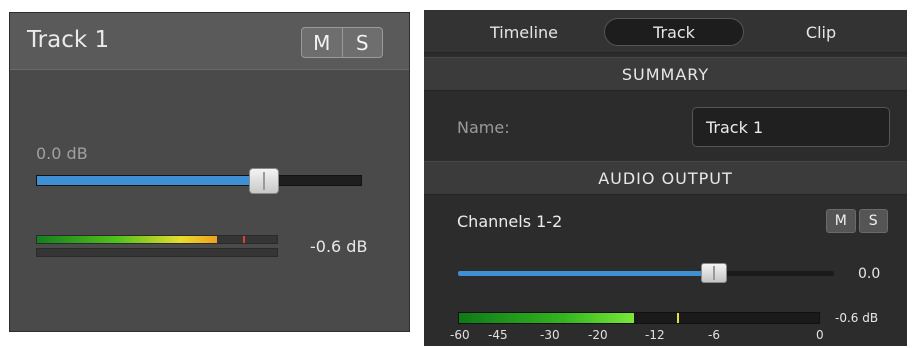  I want to click on tab-timeline: Timeline, so click(524, 32).